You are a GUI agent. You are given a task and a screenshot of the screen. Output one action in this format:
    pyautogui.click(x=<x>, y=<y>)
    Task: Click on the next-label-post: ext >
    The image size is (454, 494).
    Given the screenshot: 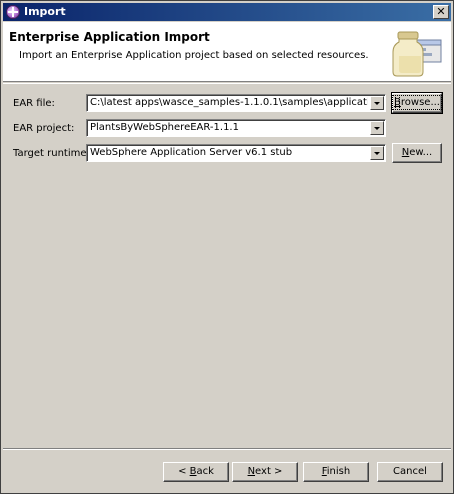 What is the action you would take?
    pyautogui.click(x=269, y=471)
    